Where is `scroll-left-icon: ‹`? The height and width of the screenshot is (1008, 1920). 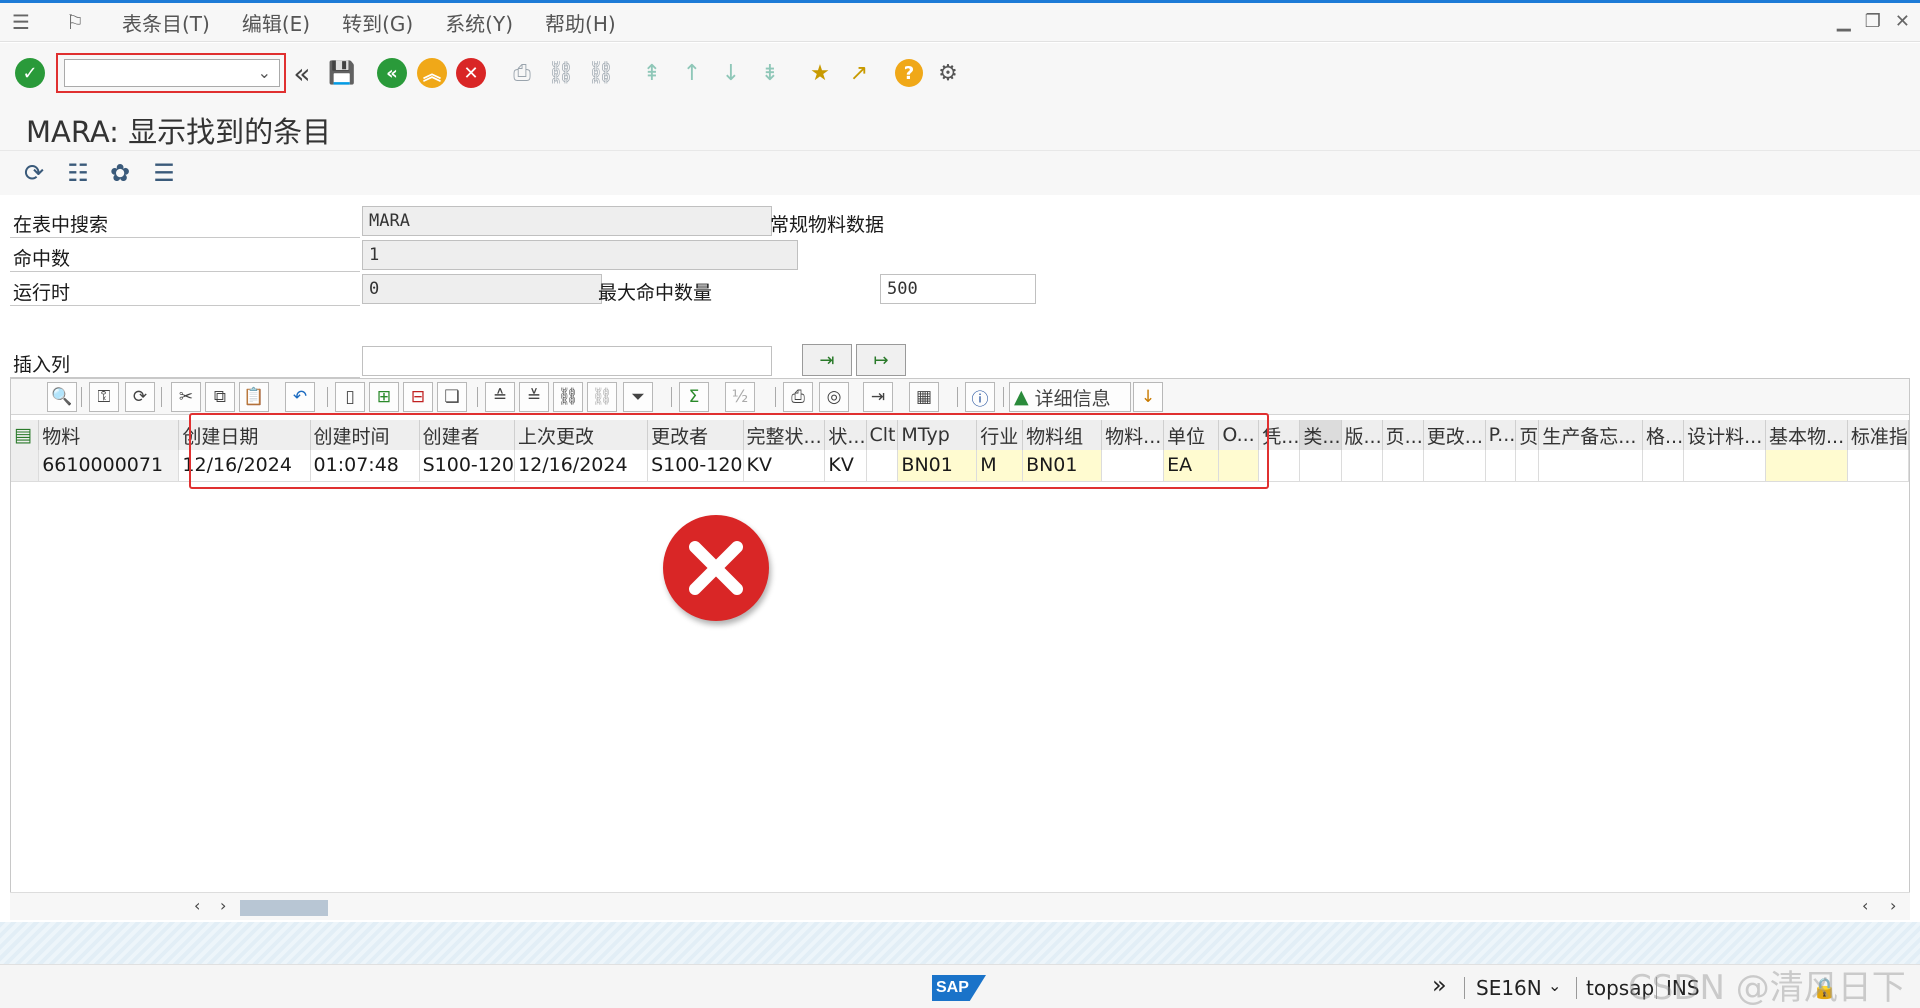
scroll-left-icon: ‹ is located at coordinates (197, 905).